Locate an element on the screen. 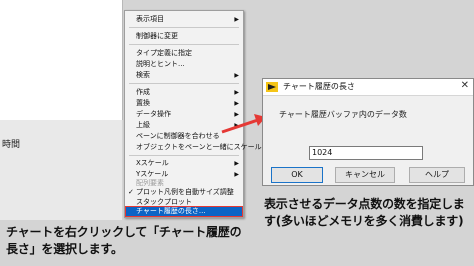 The height and width of the screenshot is (266, 474). ok-button: OK is located at coordinates (297, 175).